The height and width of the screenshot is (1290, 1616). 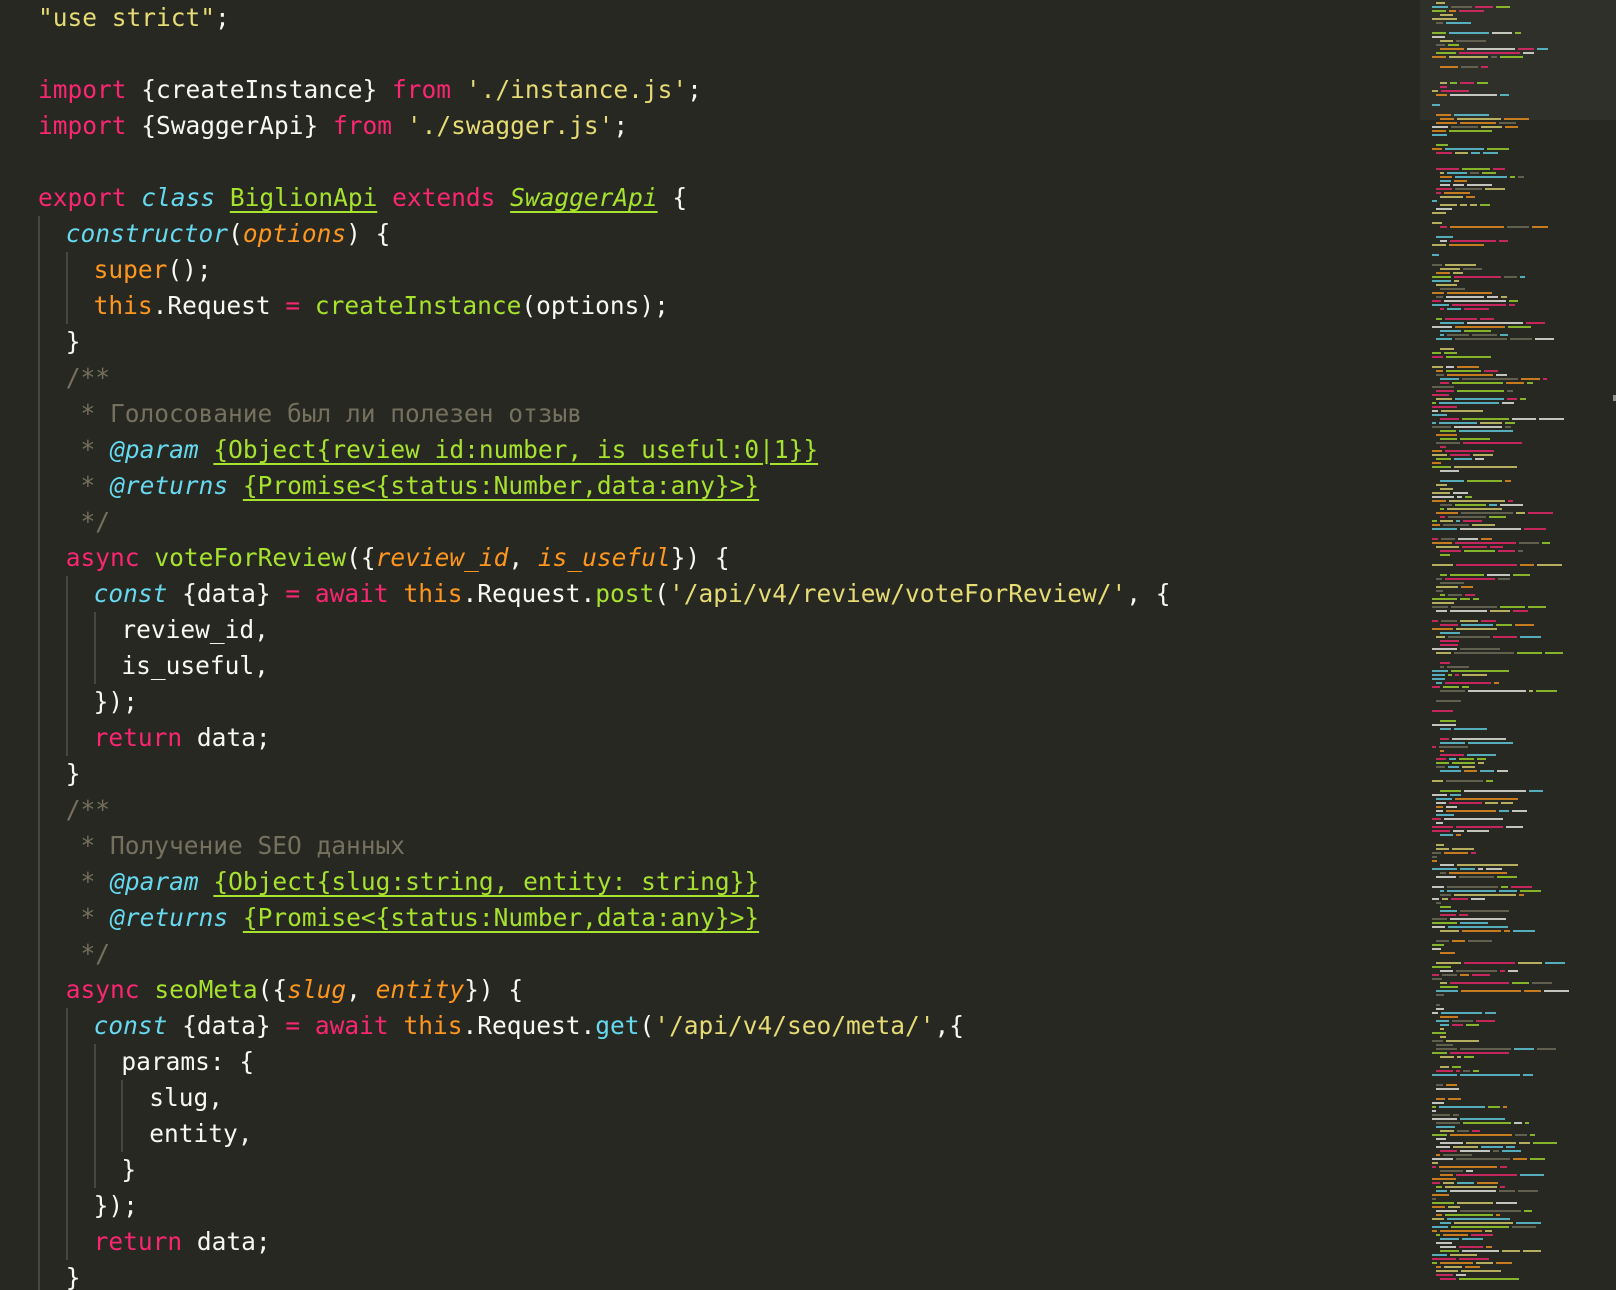 I want to click on minimap, so click(x=1518, y=645).